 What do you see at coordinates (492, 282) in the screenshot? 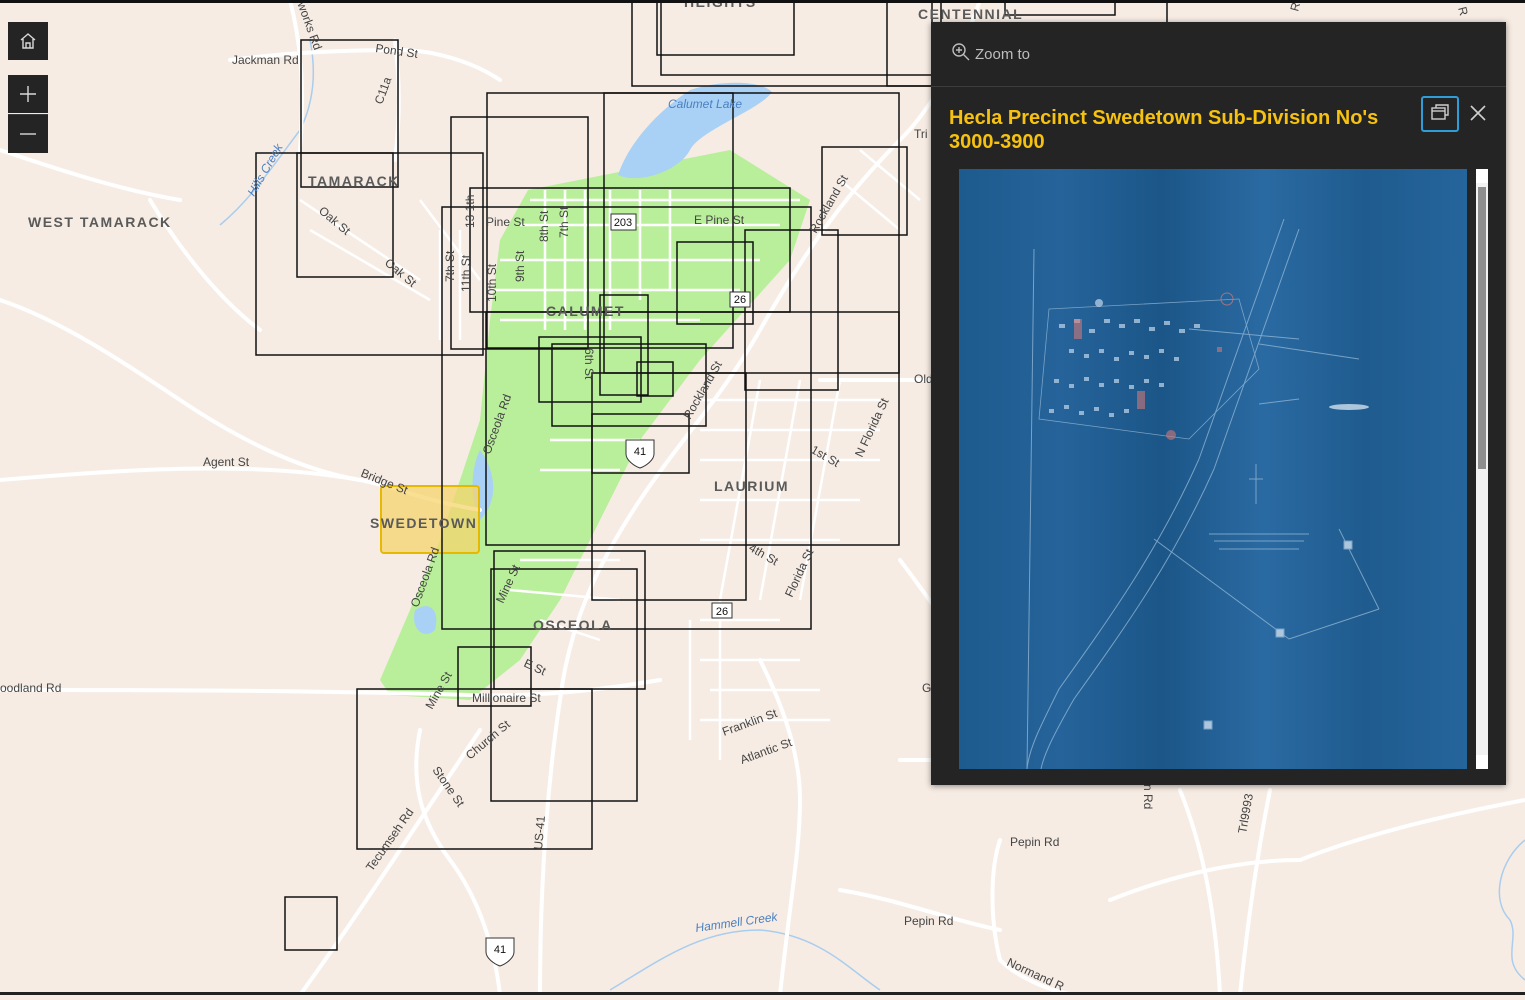
I see `road-label: 10th St` at bounding box center [492, 282].